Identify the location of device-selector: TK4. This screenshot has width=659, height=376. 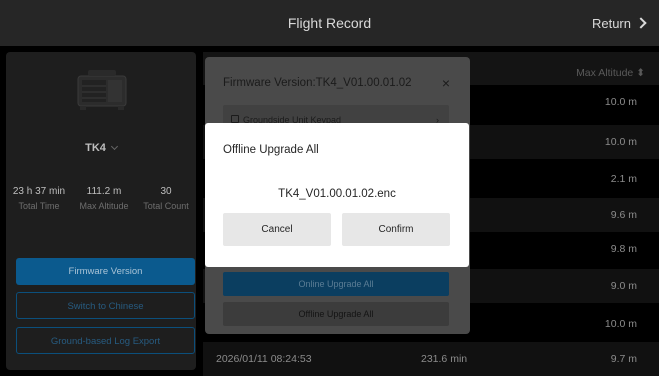
(101, 148).